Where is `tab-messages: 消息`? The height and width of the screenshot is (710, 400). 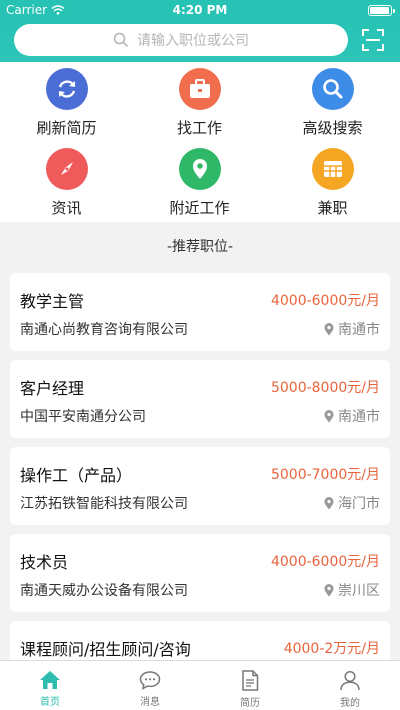
tab-messages: 消息 is located at coordinates (150, 685).